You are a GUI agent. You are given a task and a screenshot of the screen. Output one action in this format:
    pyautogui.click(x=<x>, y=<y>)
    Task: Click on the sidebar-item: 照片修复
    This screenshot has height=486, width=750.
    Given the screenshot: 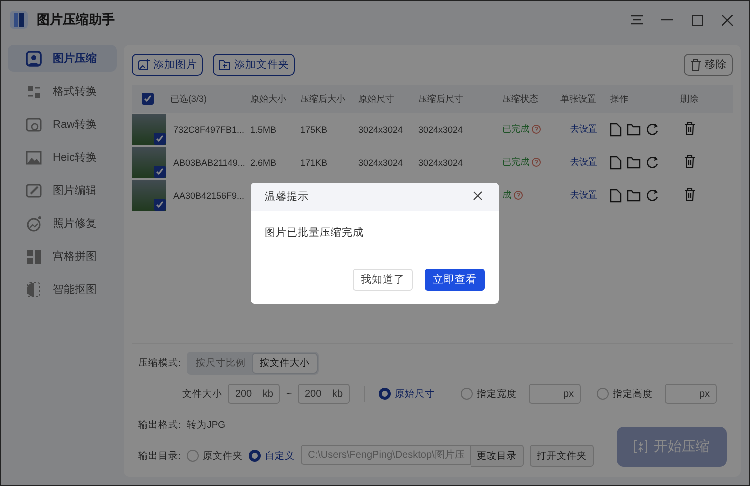 What is the action you would take?
    pyautogui.click(x=63, y=223)
    